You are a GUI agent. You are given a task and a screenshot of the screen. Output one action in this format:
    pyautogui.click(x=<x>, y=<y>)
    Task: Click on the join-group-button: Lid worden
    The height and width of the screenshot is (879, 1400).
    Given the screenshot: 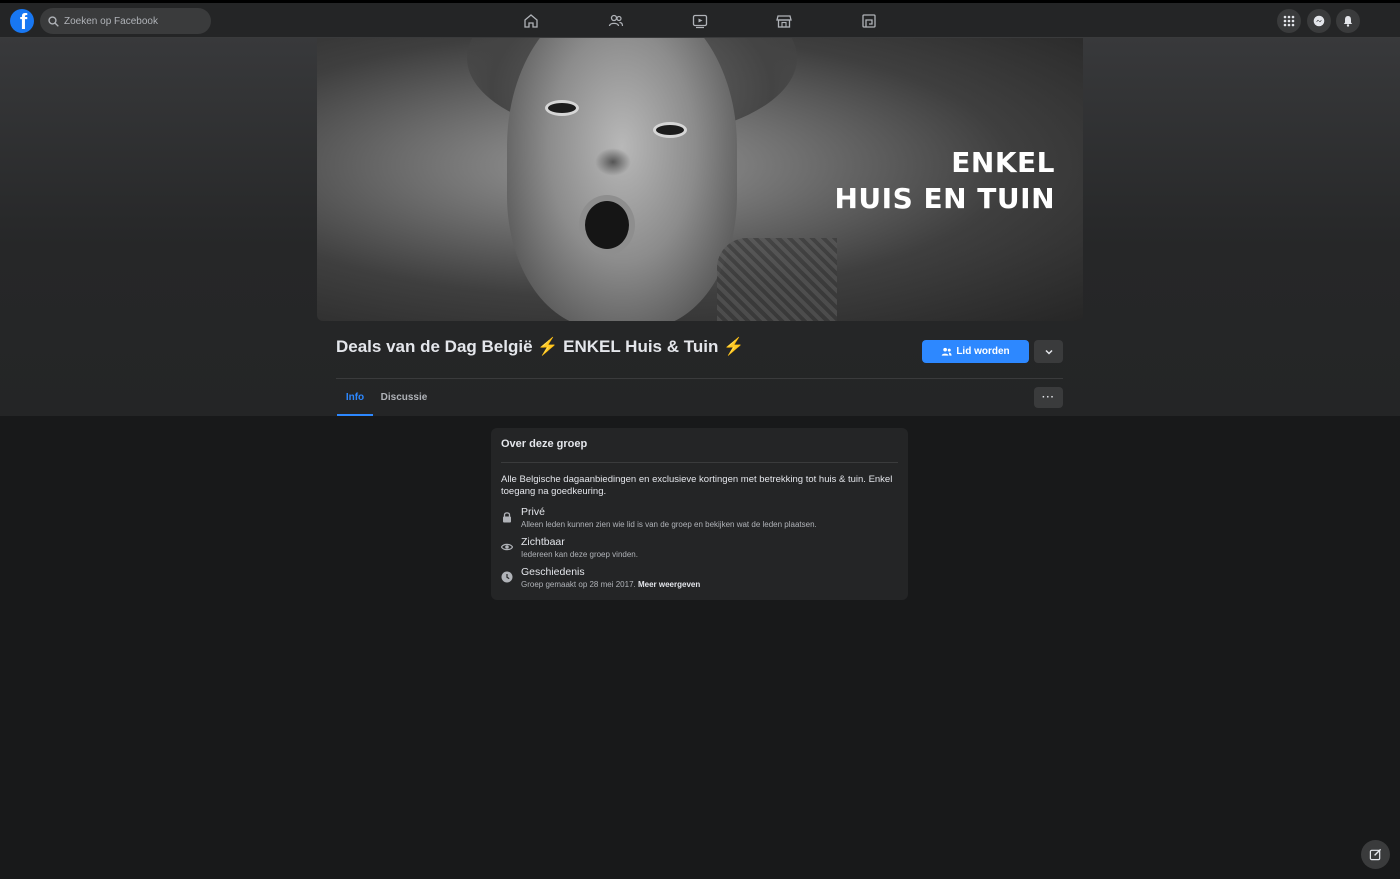 What is the action you would take?
    pyautogui.click(x=975, y=351)
    